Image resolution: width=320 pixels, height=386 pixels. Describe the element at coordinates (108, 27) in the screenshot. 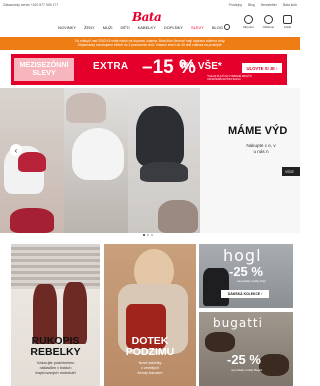

I see `nav-muzi: MUŽI` at that location.